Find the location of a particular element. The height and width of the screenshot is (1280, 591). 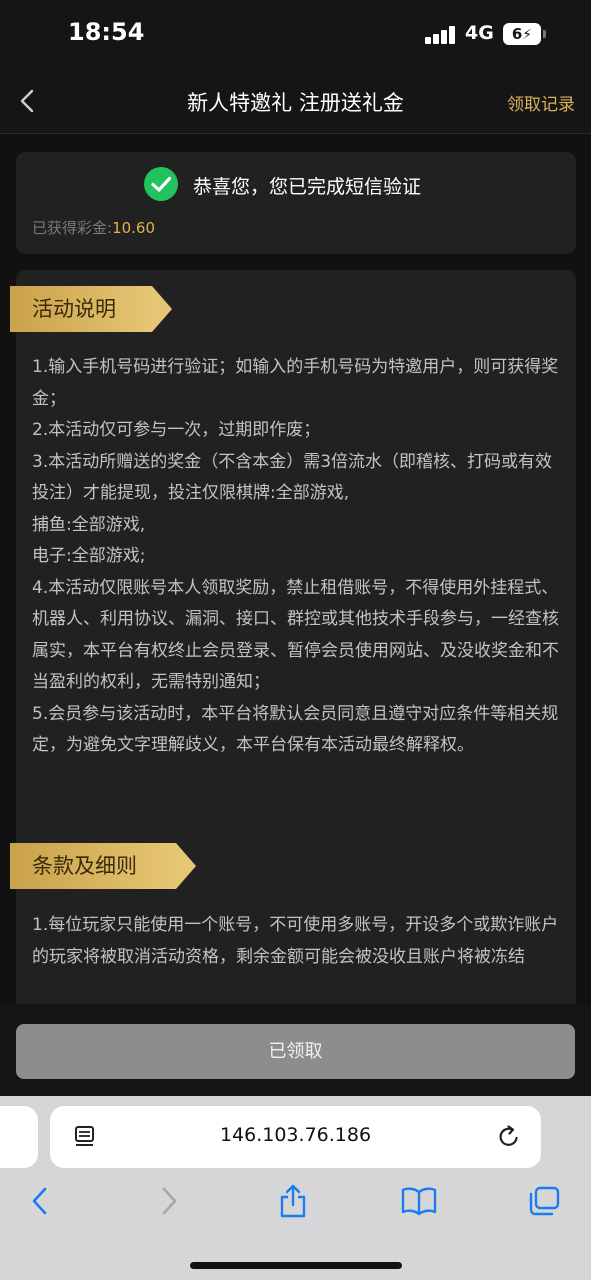

verification-card: 恭喜您，您已完成短信验证 已获得彩金:10.60 is located at coordinates (296, 203).